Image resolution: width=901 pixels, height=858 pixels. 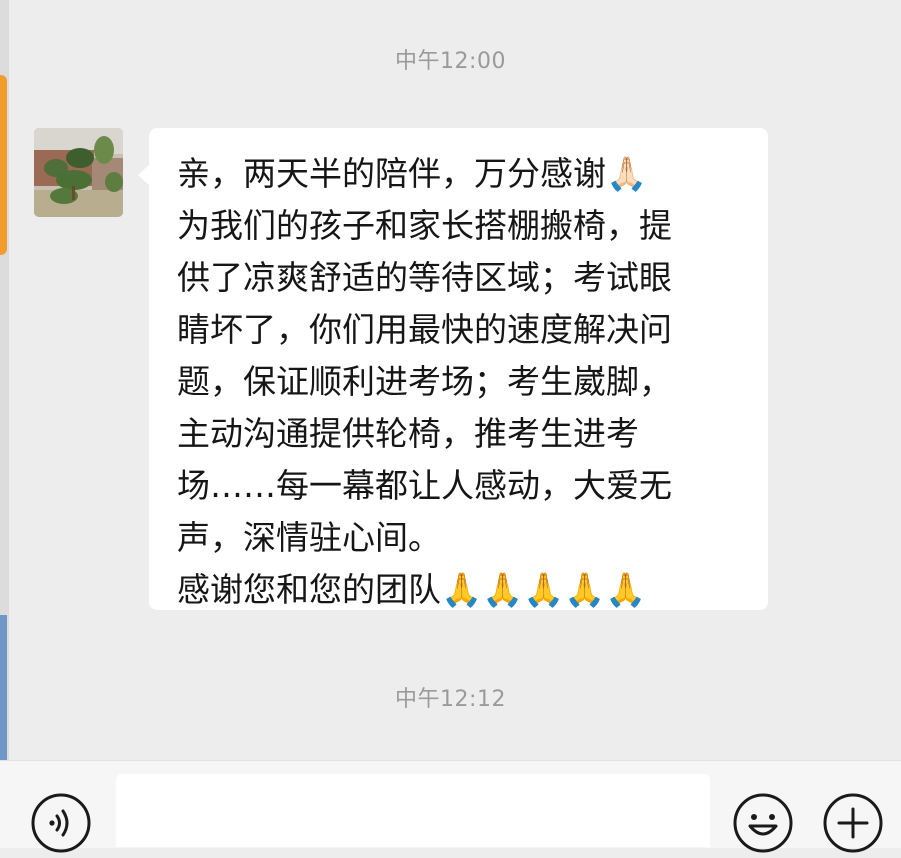 I want to click on left-edge-accent-orange, so click(x=3, y=165).